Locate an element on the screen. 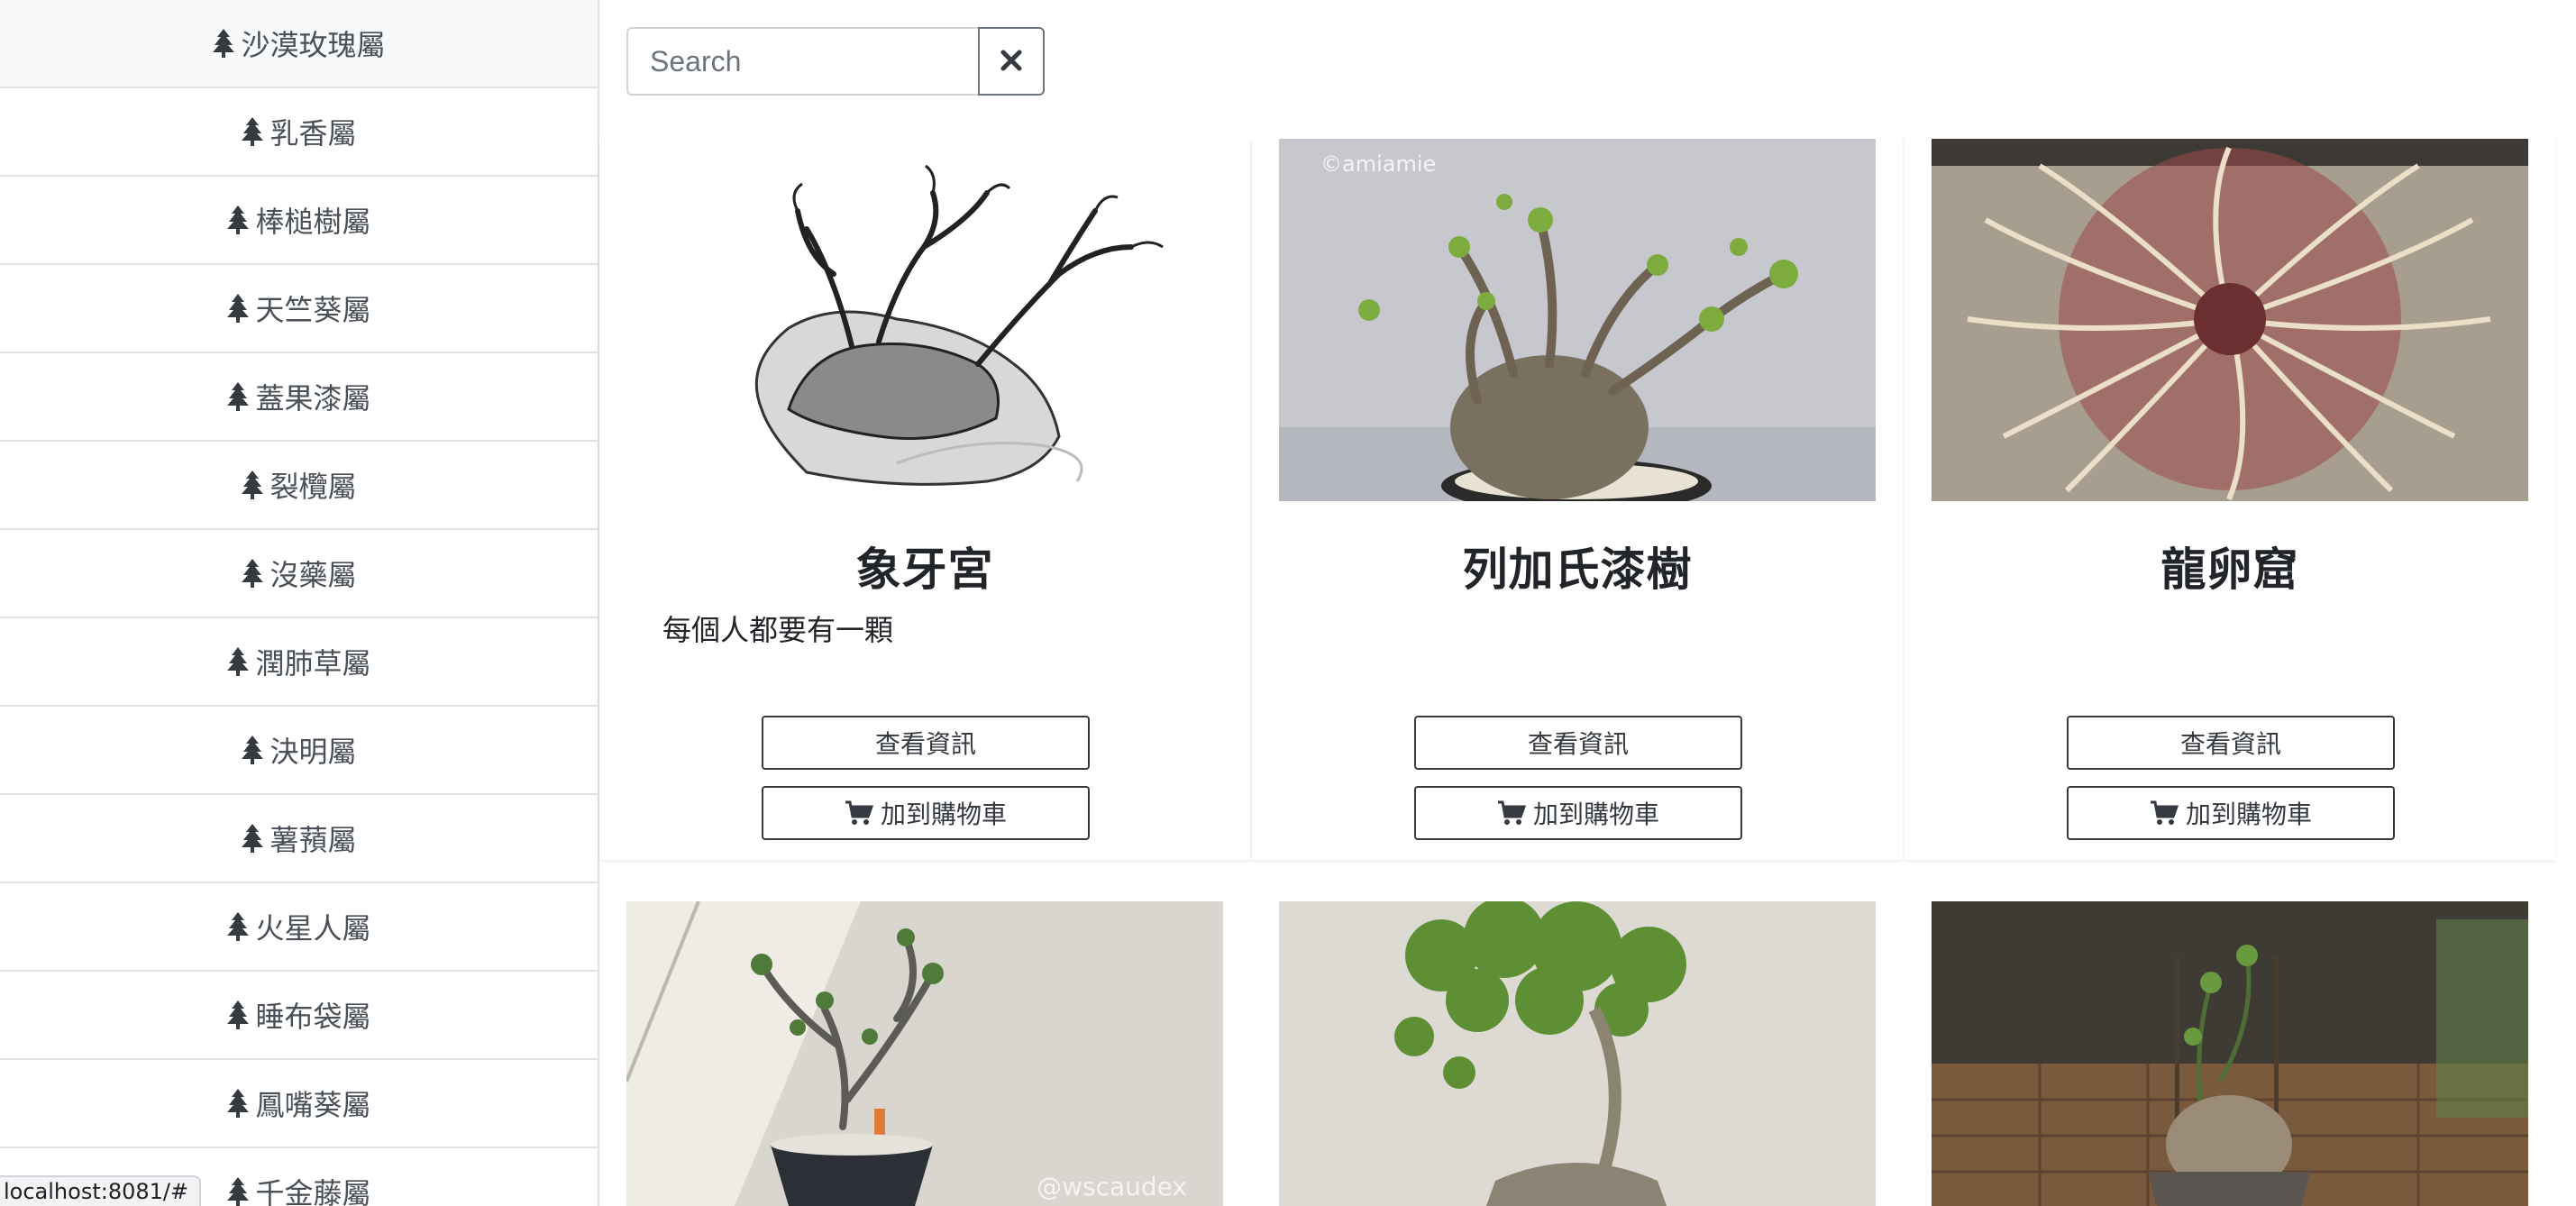 This screenshot has width=2576, height=1206. sidebar-item-label: 裂欖屬 is located at coordinates (313, 487).